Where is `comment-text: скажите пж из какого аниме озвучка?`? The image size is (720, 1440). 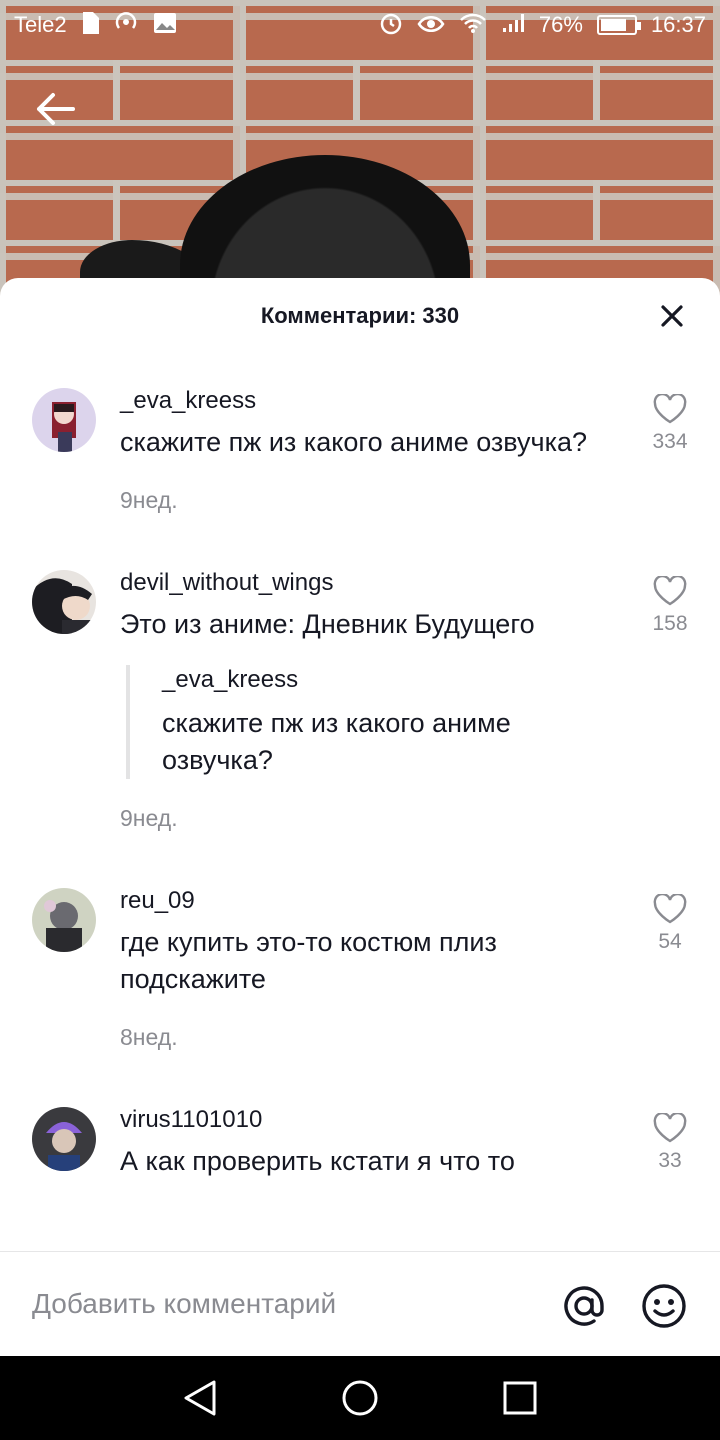
comment-text: скажите пж из какого аниме озвучка? is located at coordinates (354, 442).